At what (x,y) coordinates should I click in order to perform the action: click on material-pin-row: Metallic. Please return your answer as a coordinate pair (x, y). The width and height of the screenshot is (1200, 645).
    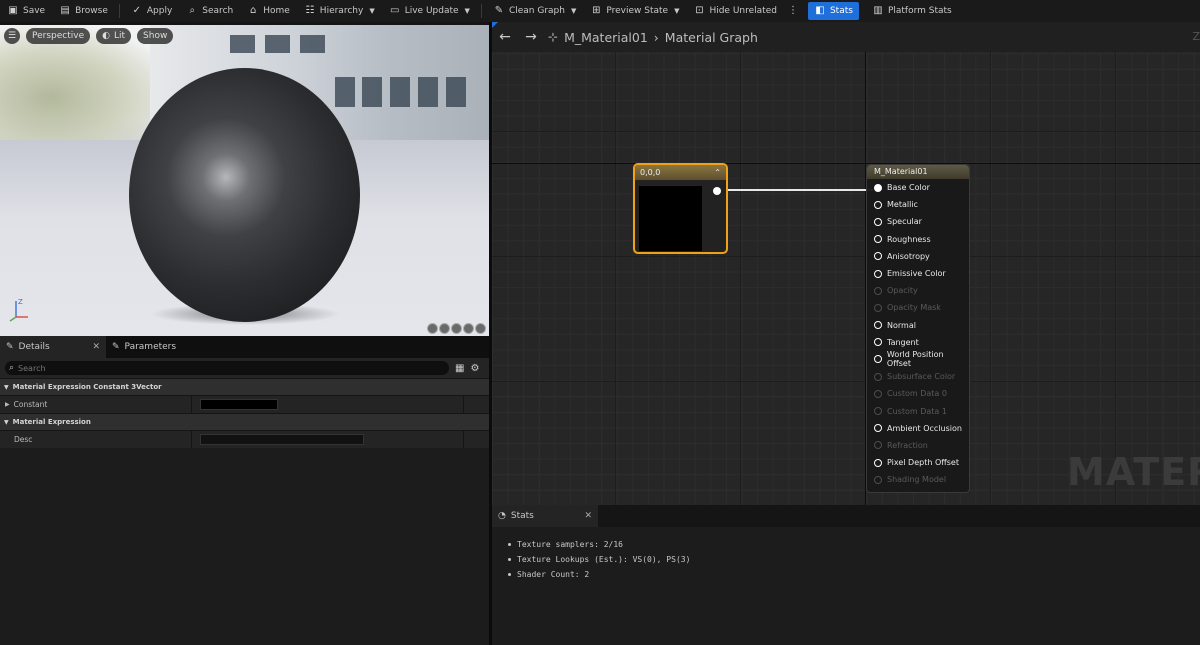
    Looking at the image, I should click on (918, 204).